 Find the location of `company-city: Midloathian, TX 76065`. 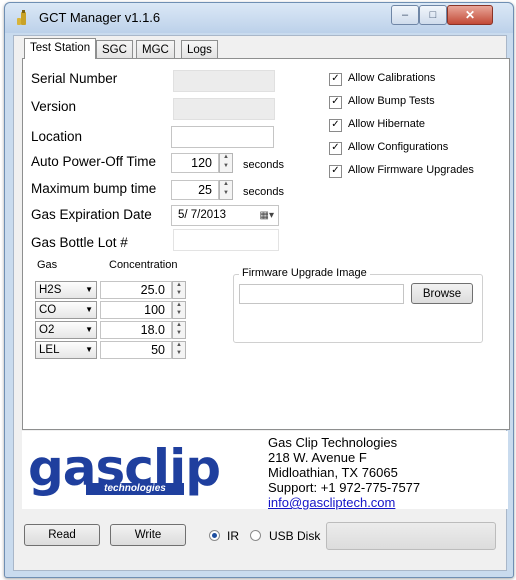

company-city: Midloathian, TX 76065 is located at coordinates (333, 472).